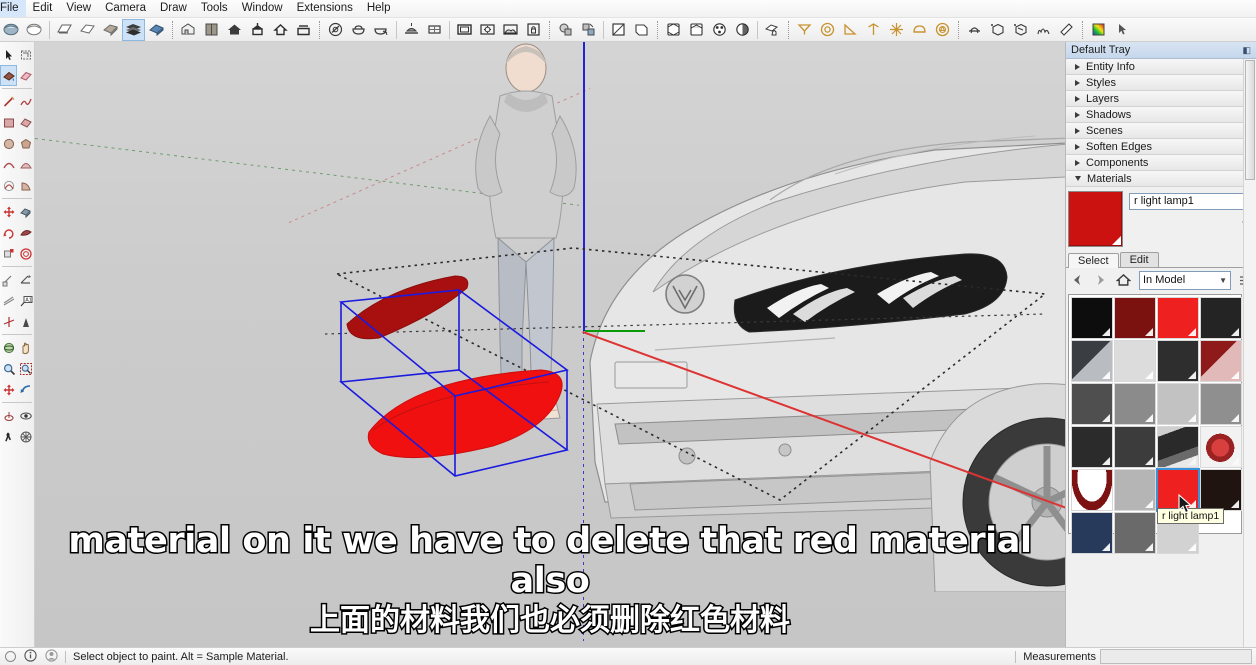 The height and width of the screenshot is (665, 1256). I want to click on eraser-pink-icon, so click(25, 75).